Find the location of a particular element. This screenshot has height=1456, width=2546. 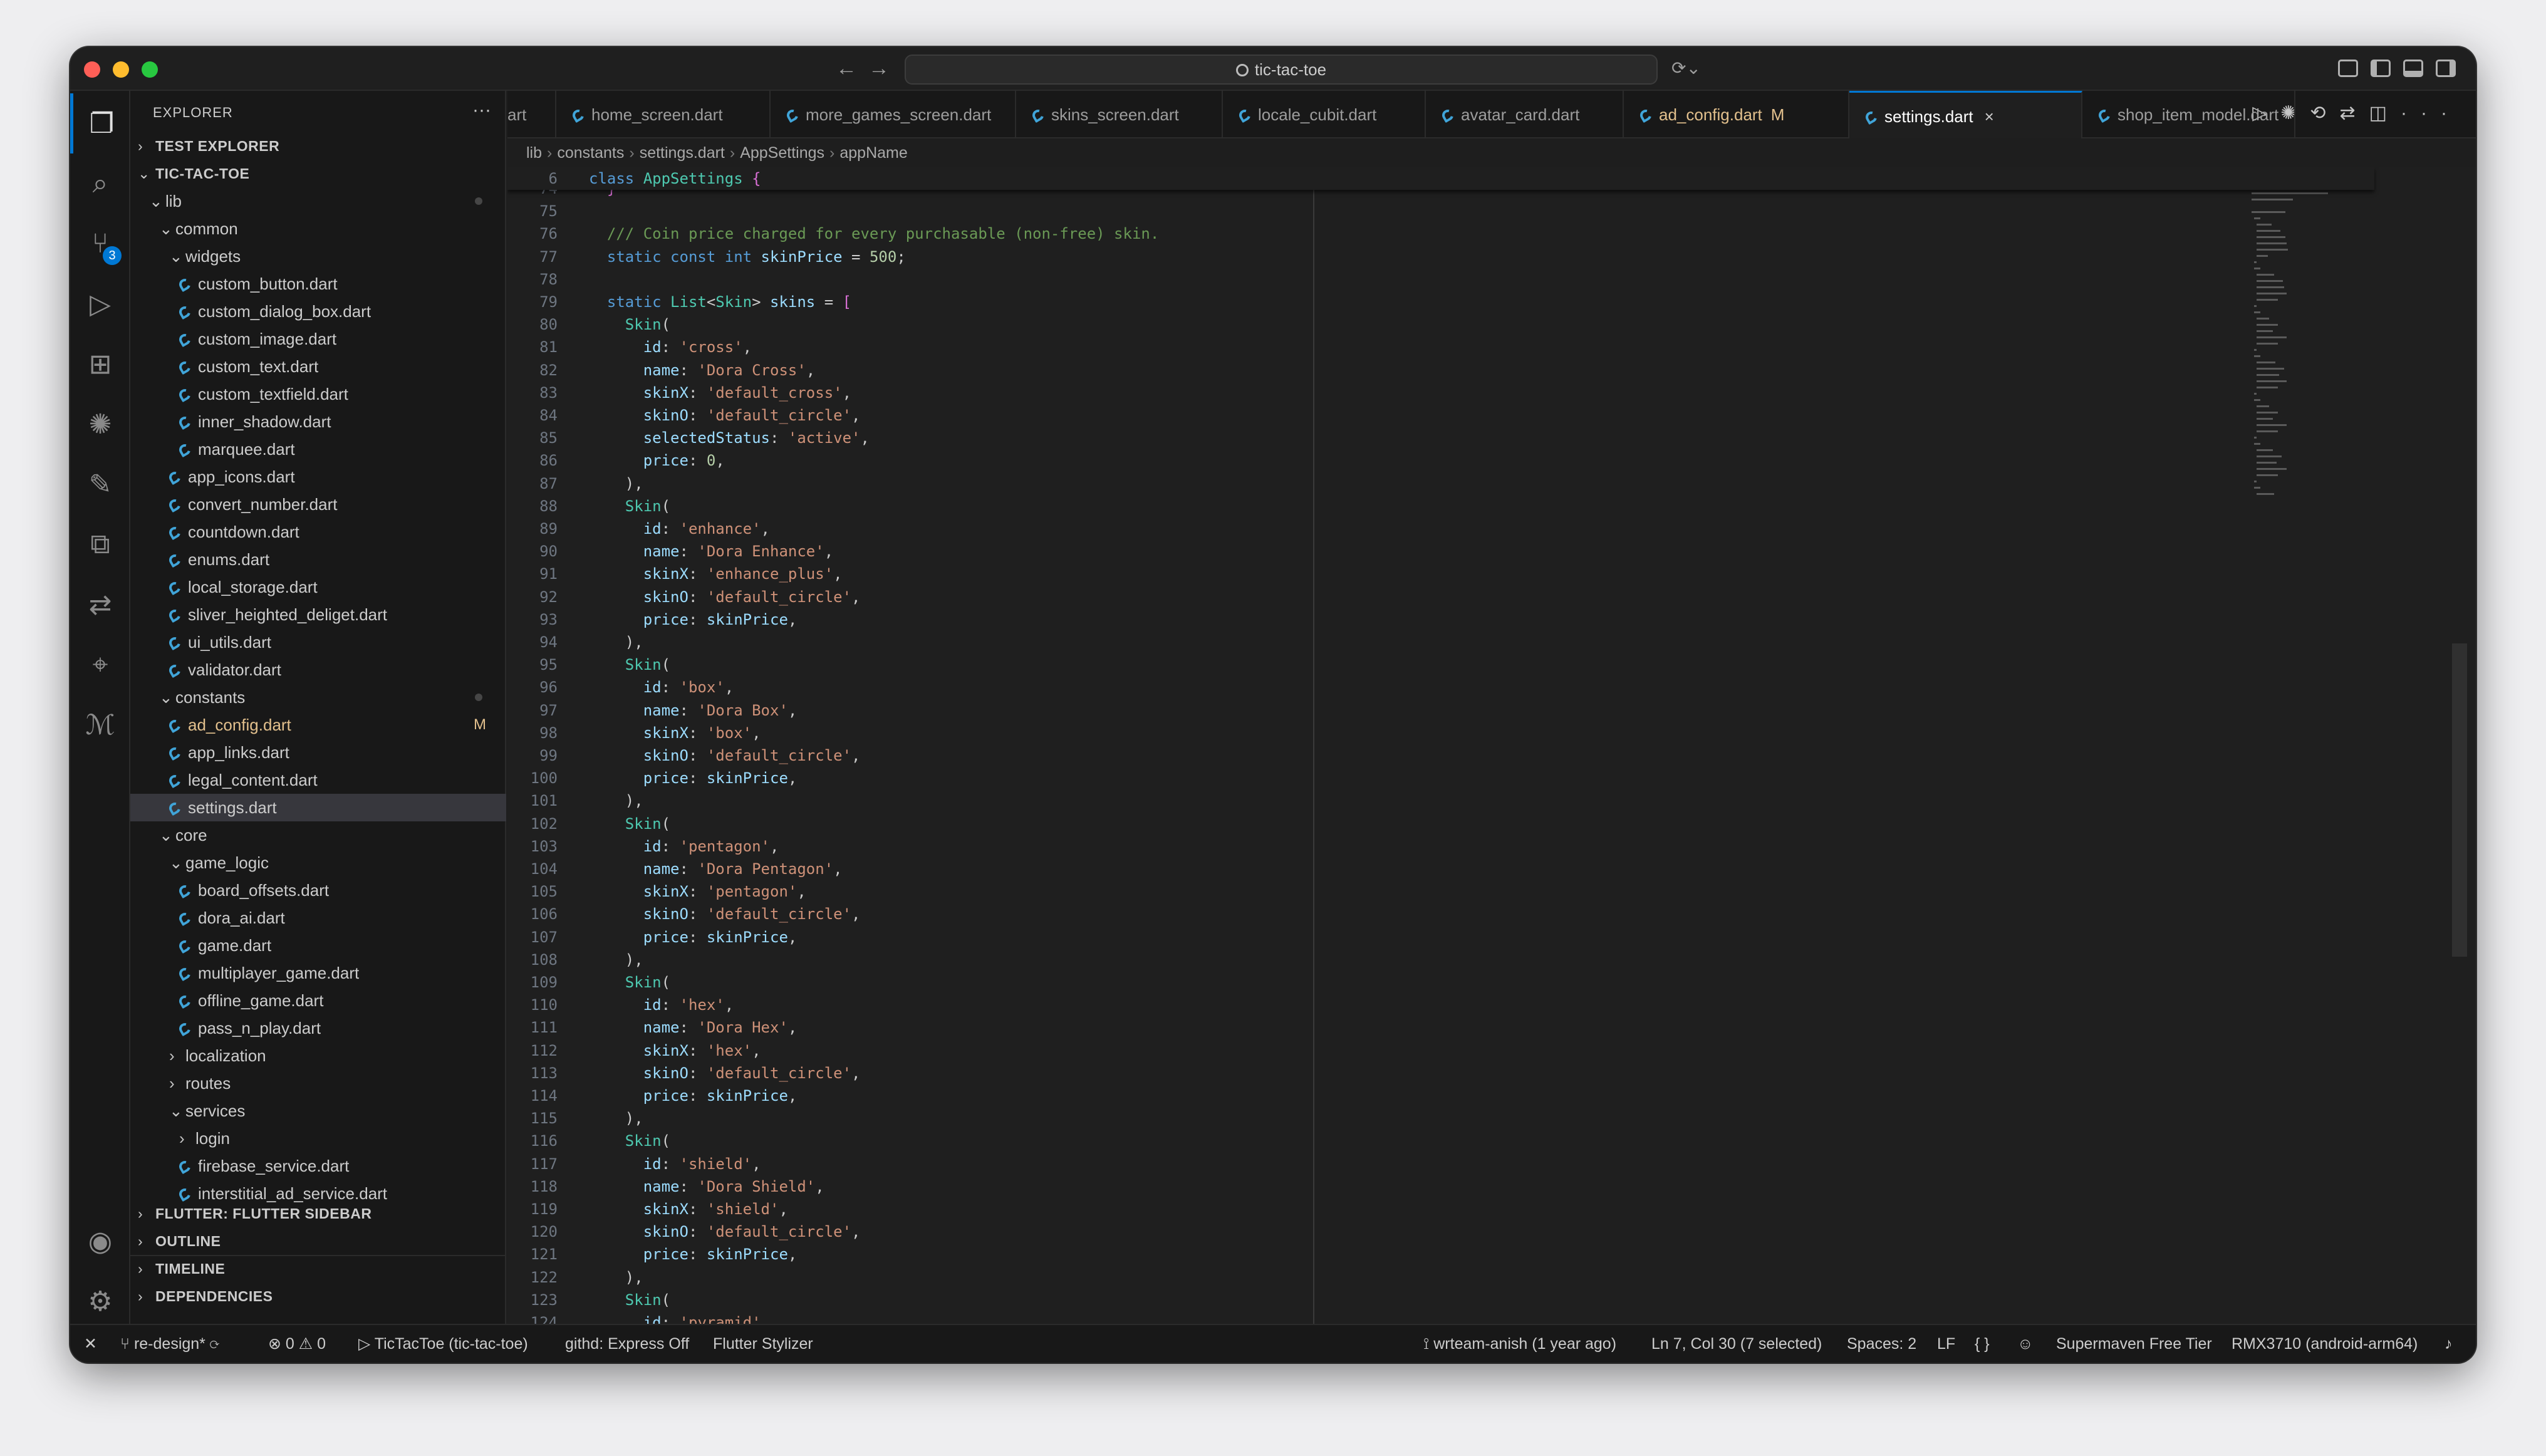

tab: avatar_card.dart is located at coordinates (1525, 114).